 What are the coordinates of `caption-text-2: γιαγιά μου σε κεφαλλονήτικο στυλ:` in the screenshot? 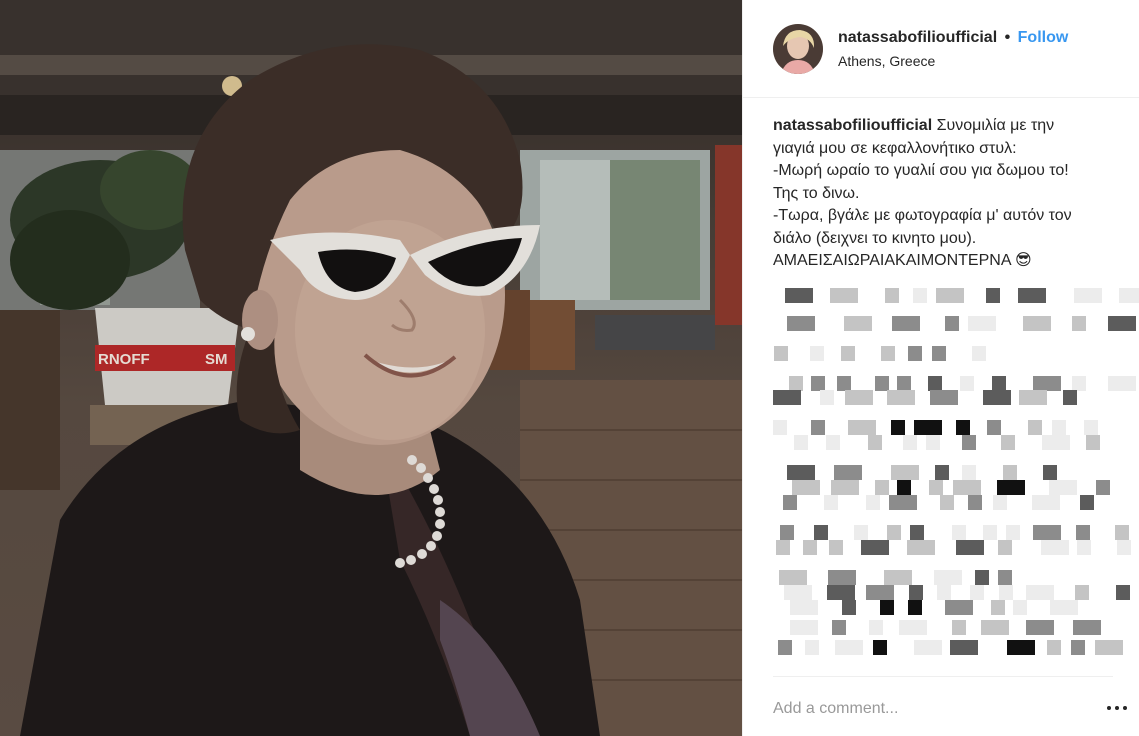 It's located at (895, 148).